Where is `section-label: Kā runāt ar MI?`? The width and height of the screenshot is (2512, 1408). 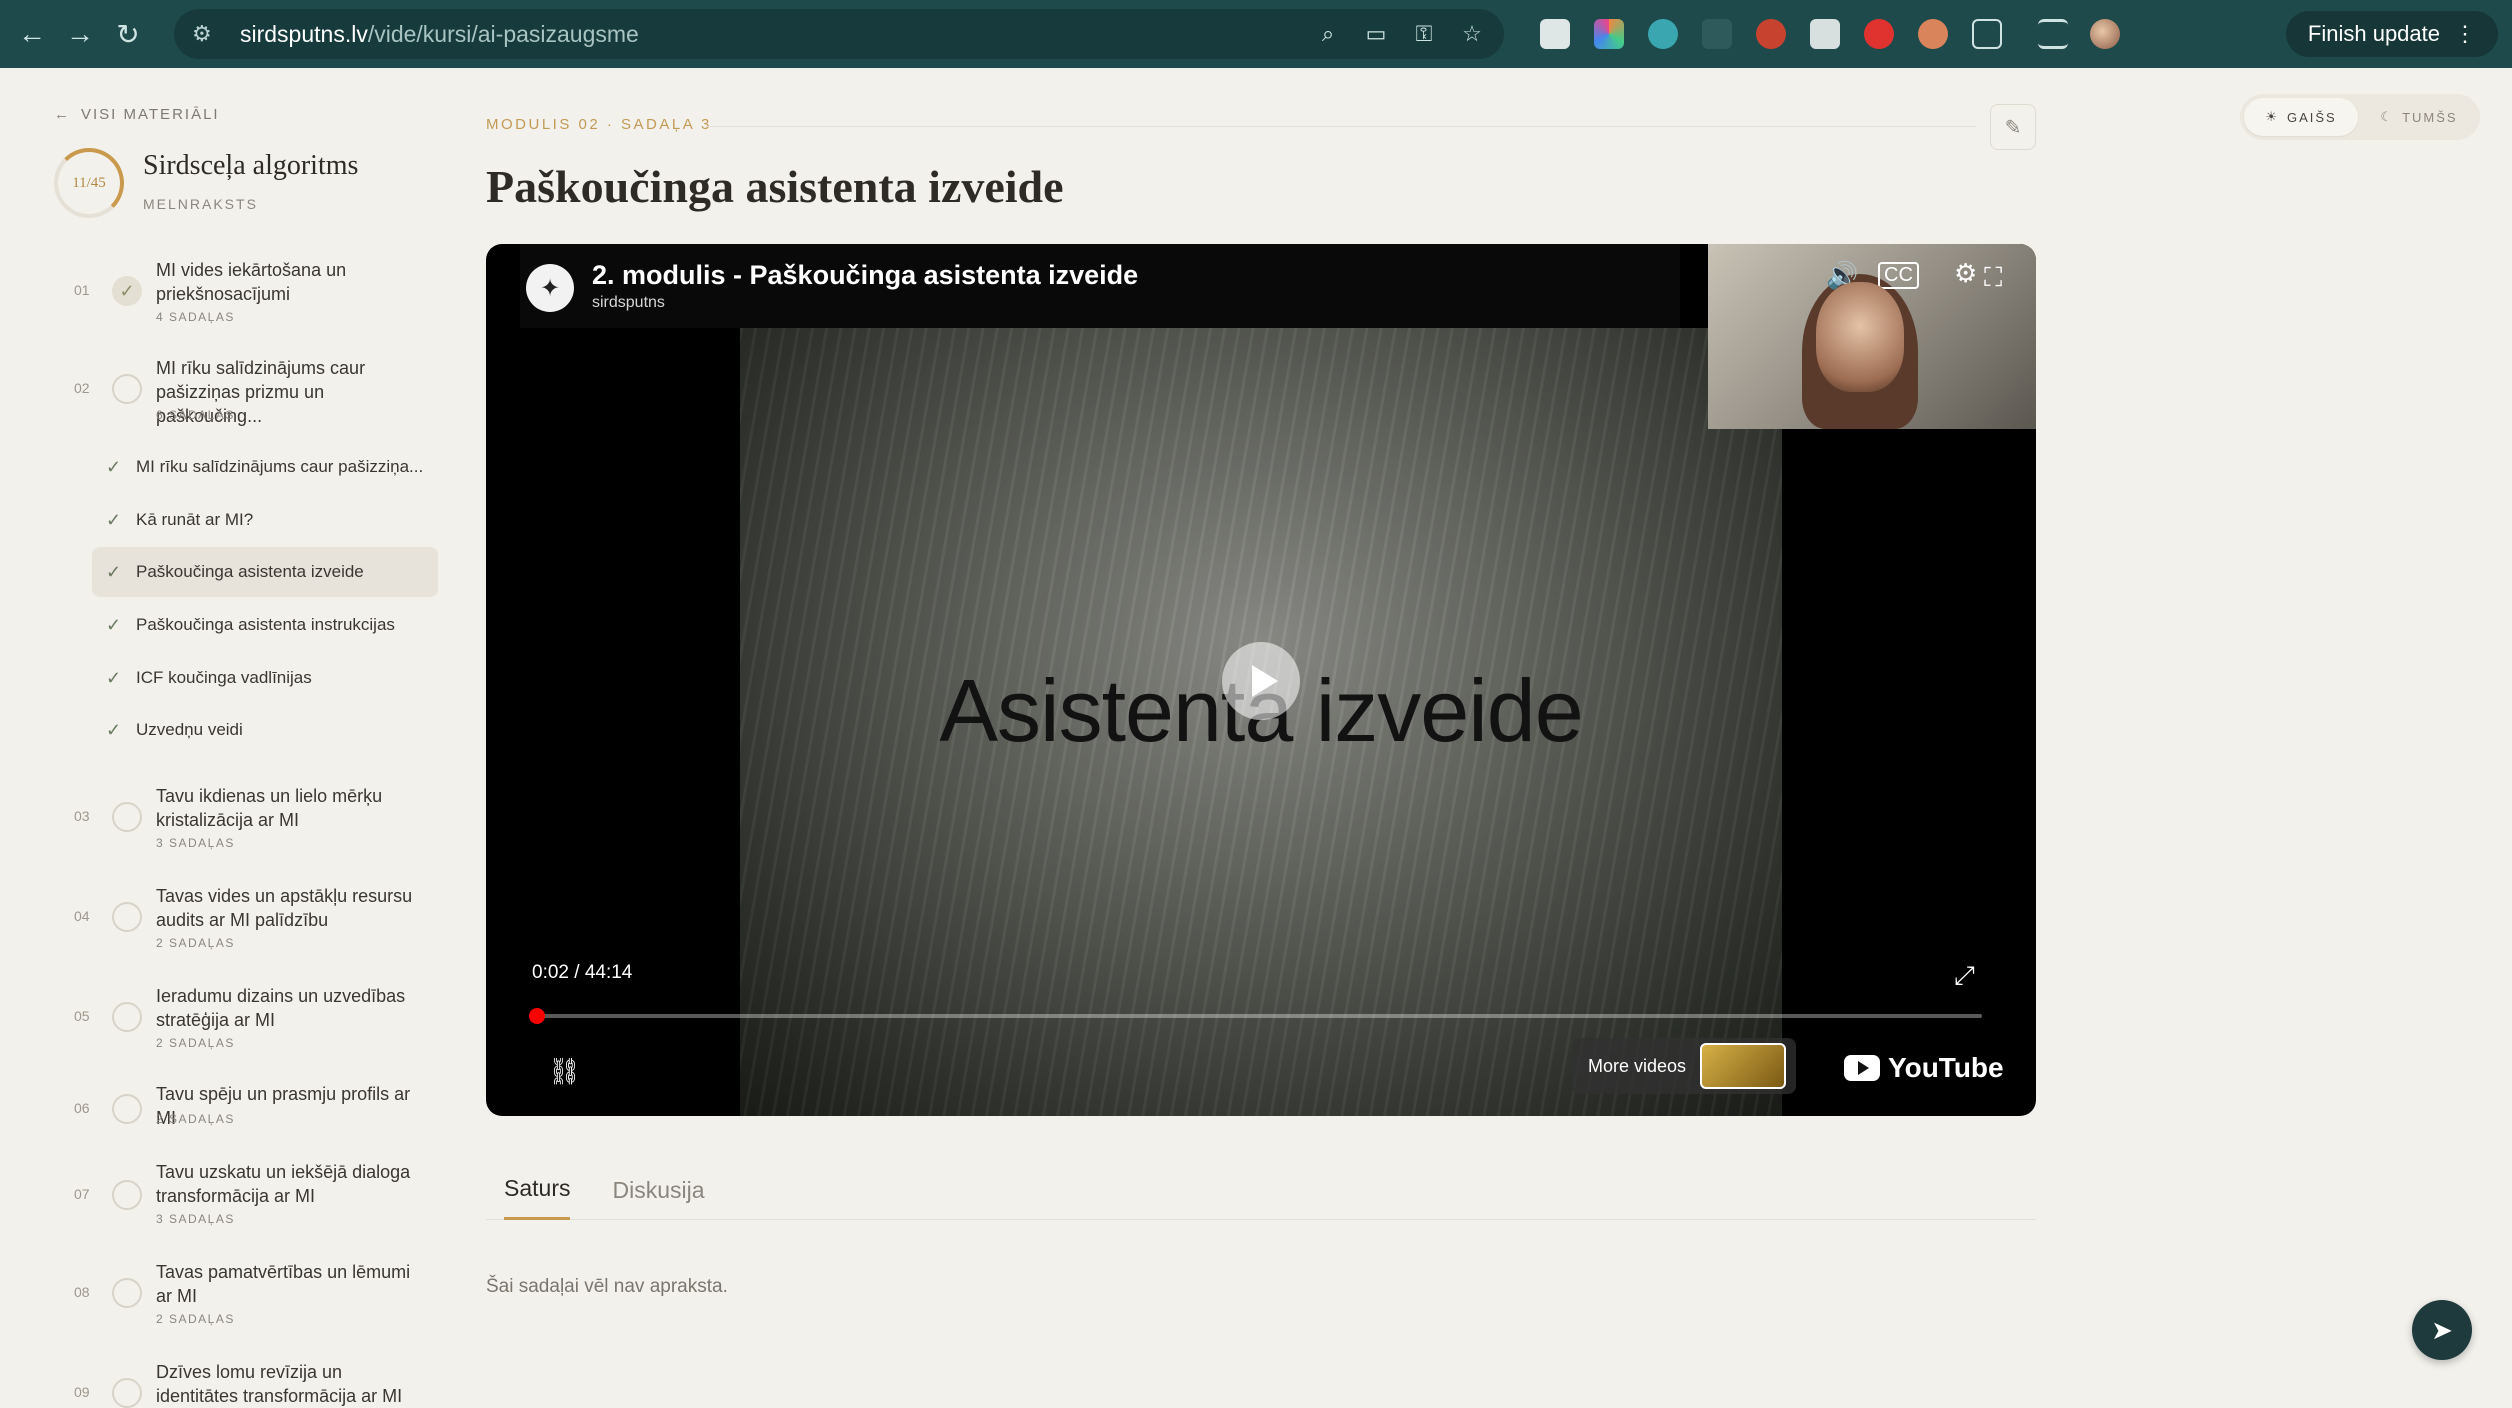
section-label: Kā runāt ar MI? is located at coordinates (195, 519).